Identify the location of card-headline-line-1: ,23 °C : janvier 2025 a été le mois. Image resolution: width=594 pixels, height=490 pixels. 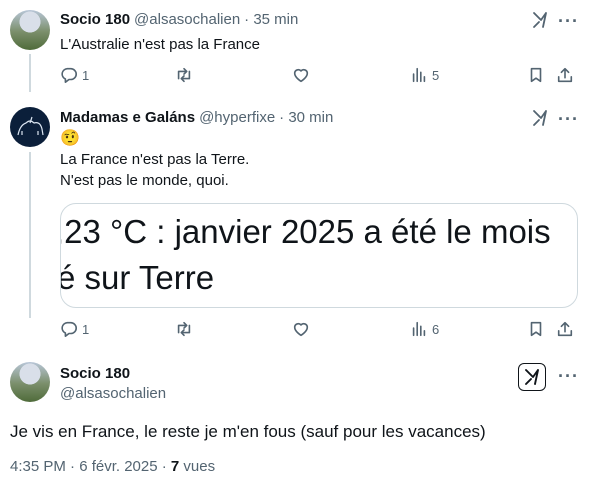
(305, 231).